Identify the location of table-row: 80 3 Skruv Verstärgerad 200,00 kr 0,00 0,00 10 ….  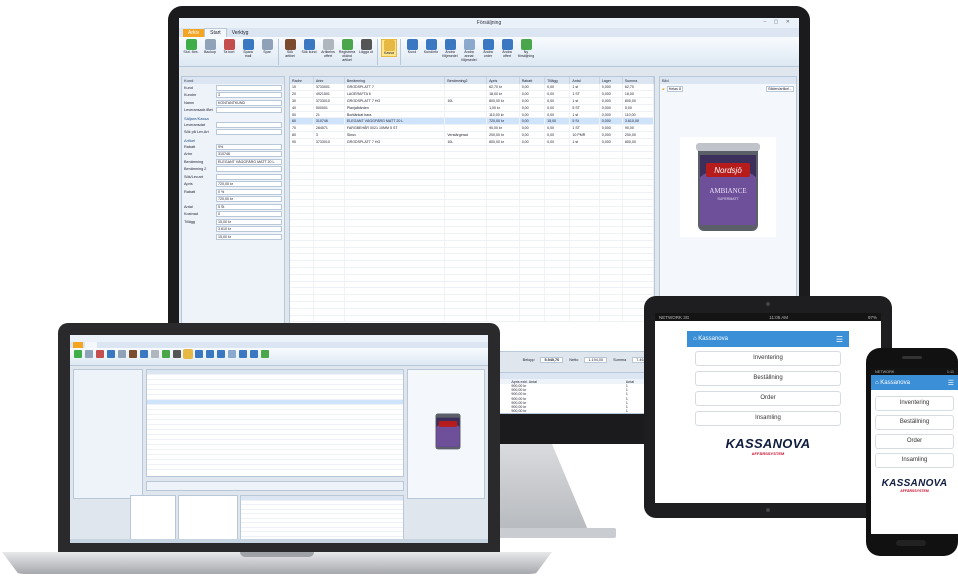
(472, 135).